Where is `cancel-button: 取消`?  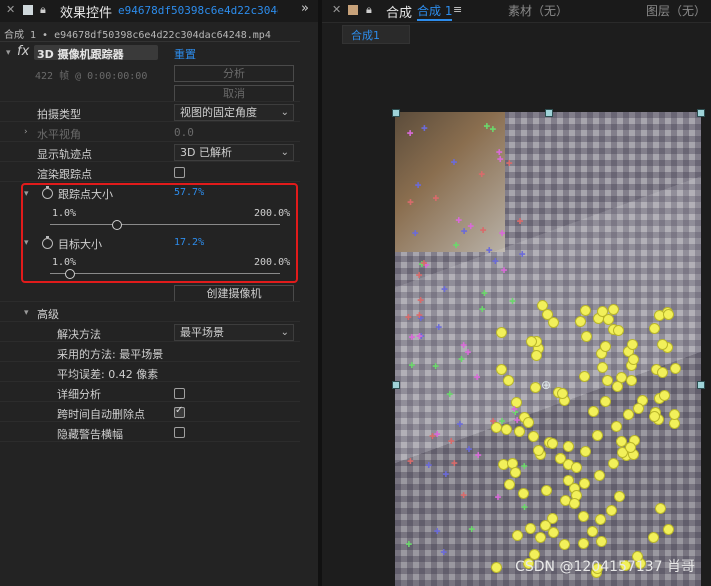 cancel-button: 取消 is located at coordinates (234, 93).